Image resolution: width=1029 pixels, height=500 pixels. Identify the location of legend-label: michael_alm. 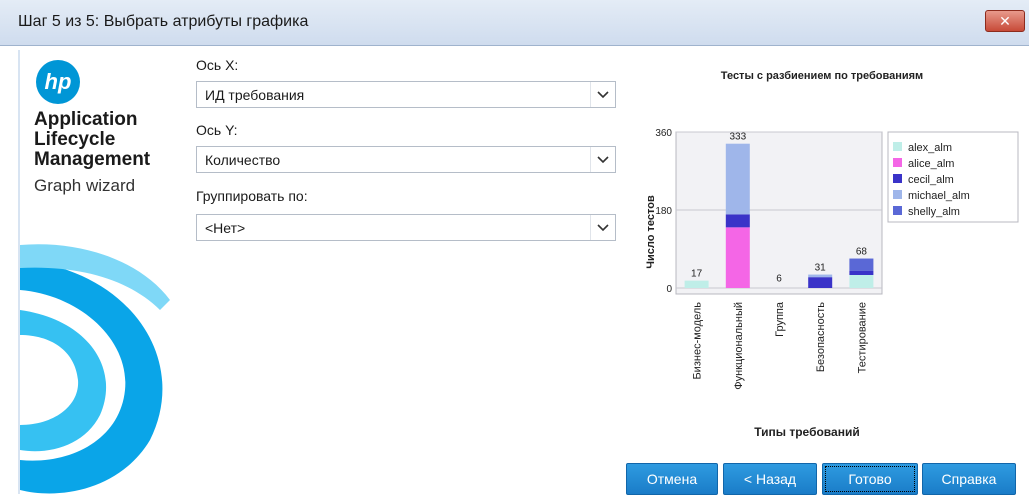
(939, 196).